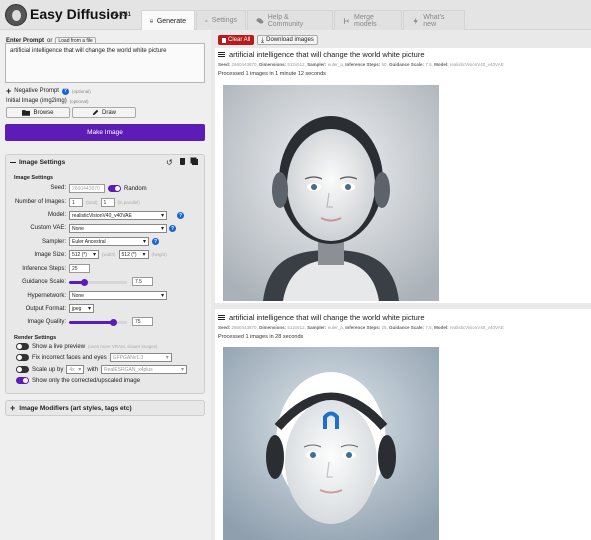 This screenshot has height=540, width=591. Describe the element at coordinates (78, 380) in the screenshot. I see `show-only-row: Show only the corrected/upscaled image` at that location.